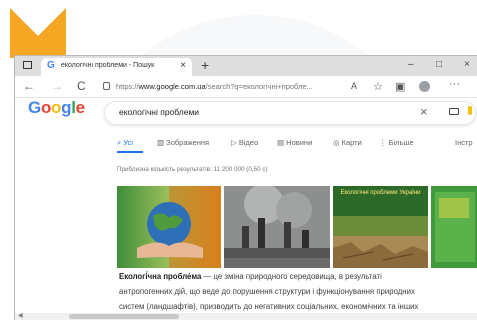  I want to click on search-input: екологічні проблеми ×, so click(290, 113).